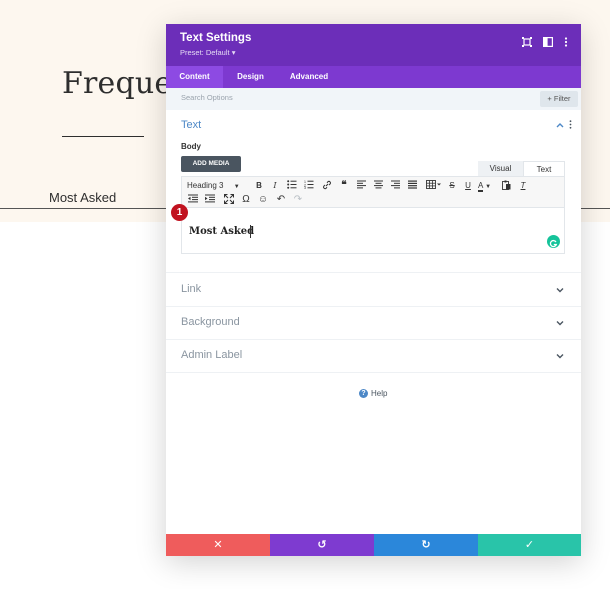  I want to click on numbered-list-icon: 123, so click(309, 186).